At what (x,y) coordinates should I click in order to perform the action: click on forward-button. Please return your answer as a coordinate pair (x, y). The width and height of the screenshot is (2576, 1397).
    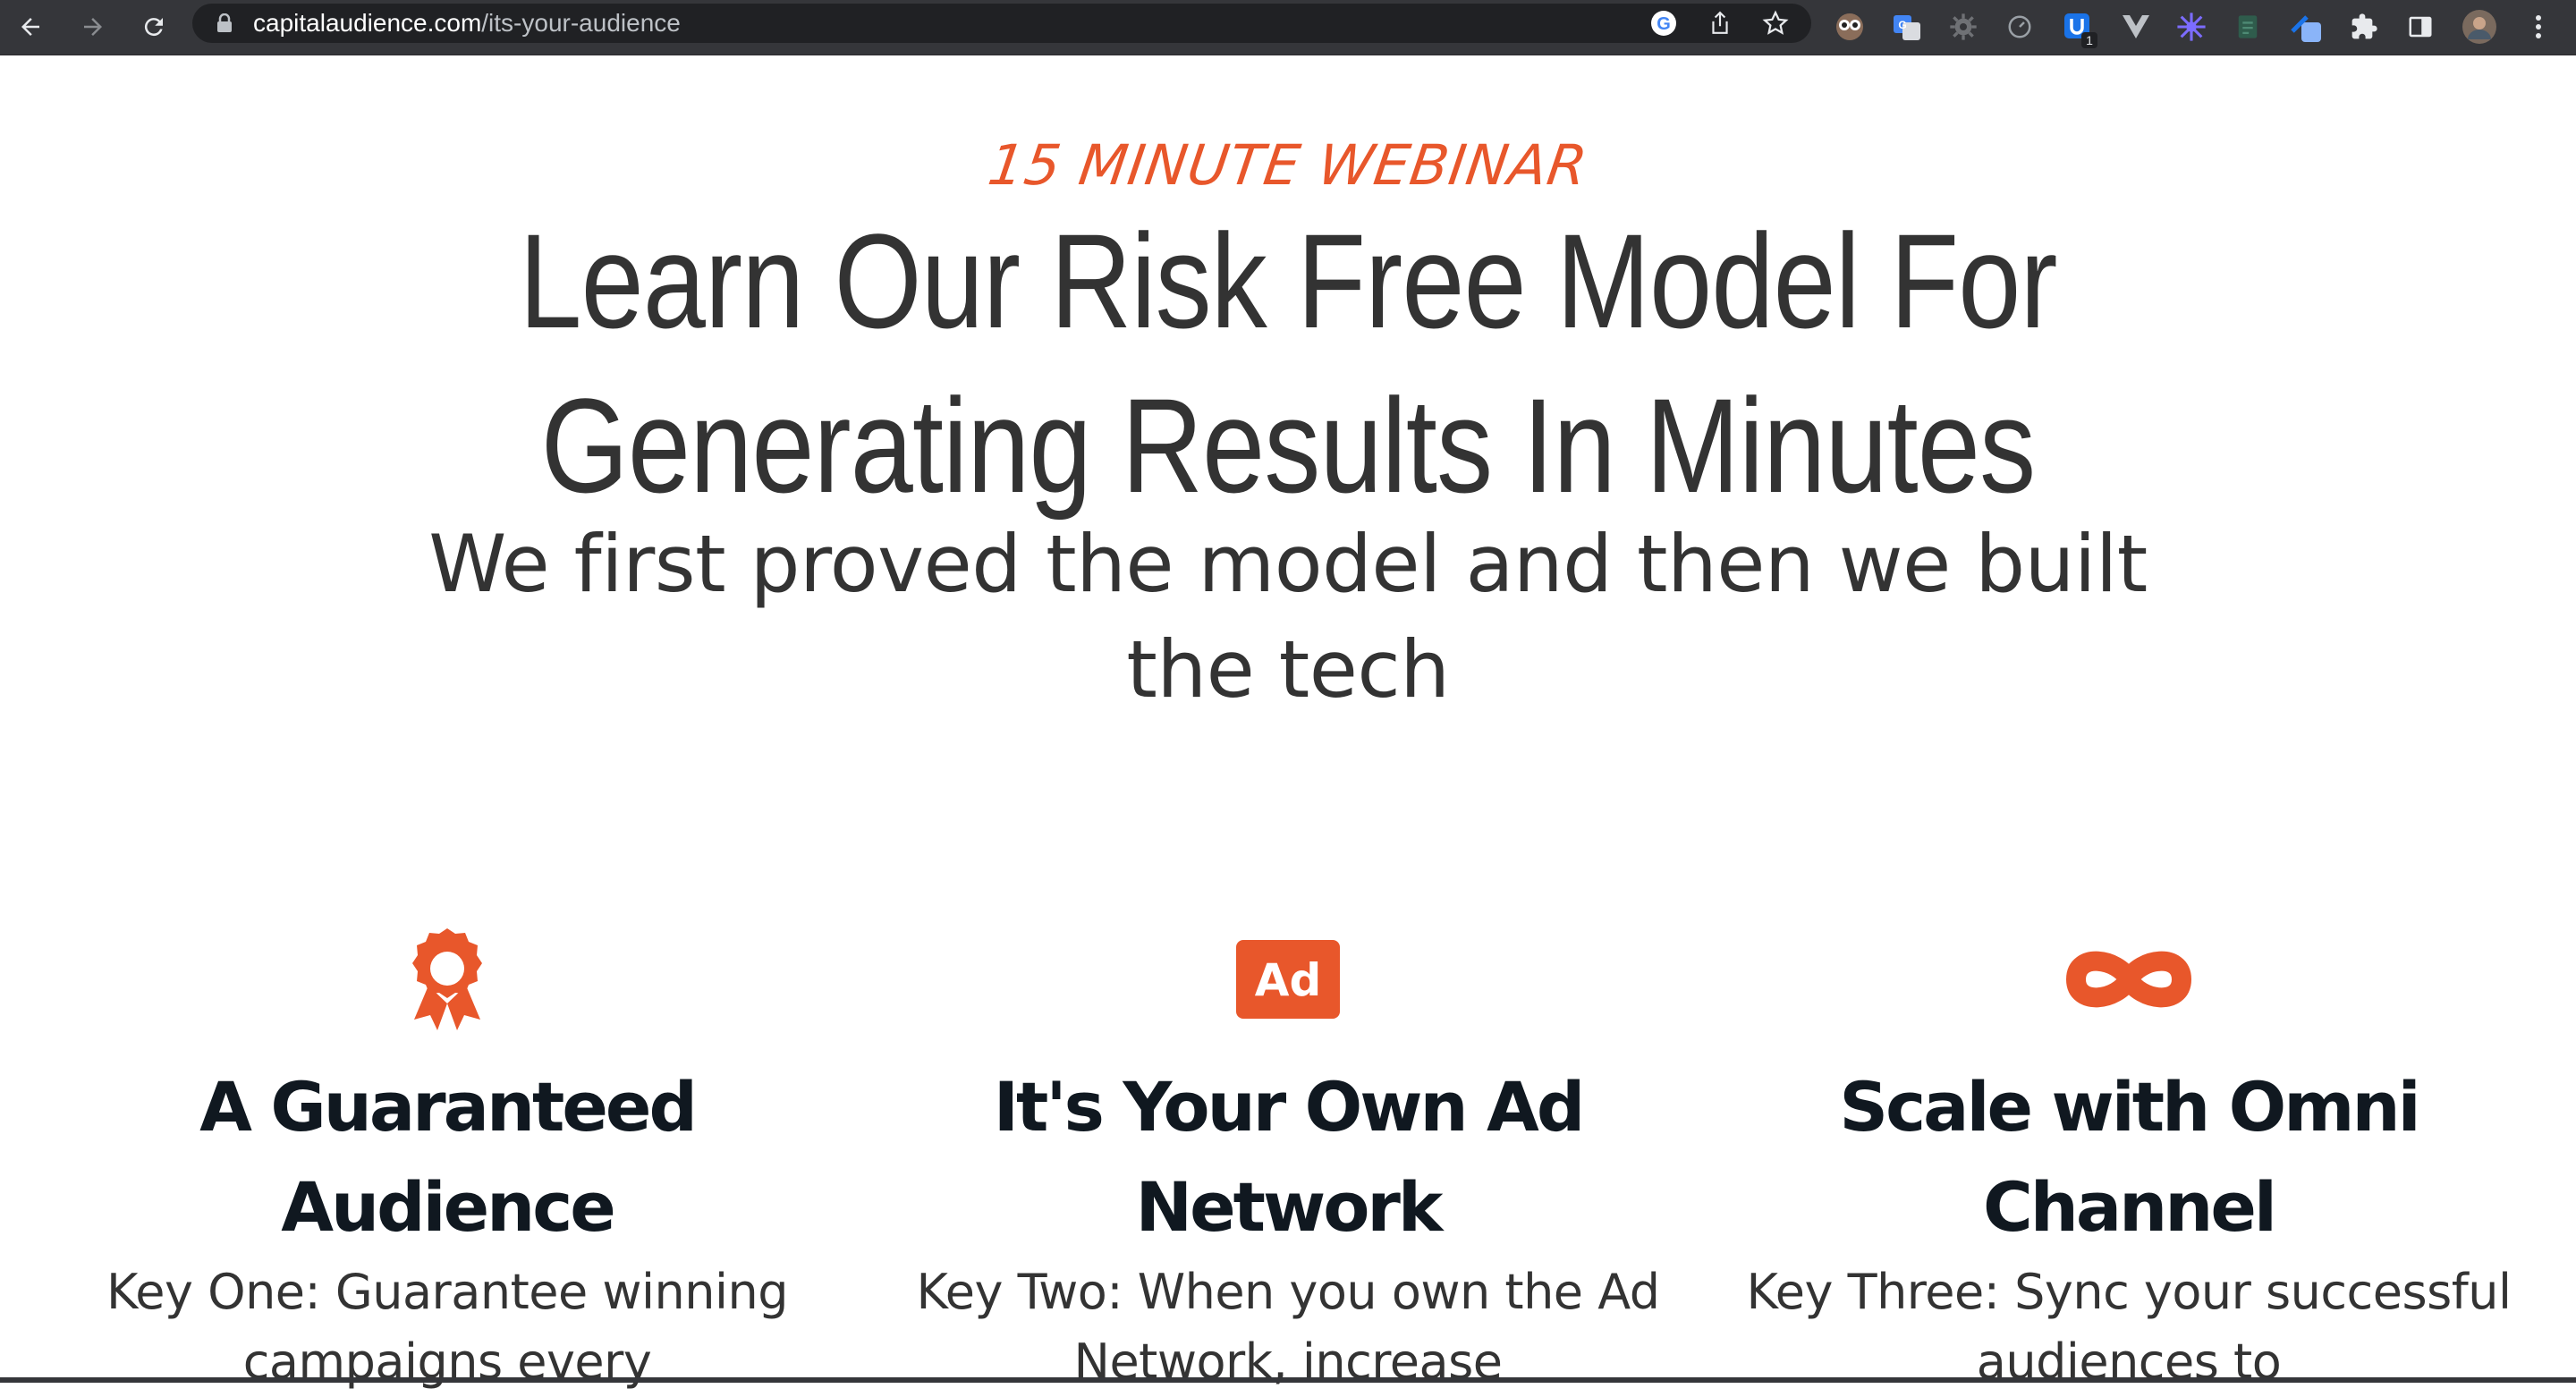
    Looking at the image, I should click on (93, 27).